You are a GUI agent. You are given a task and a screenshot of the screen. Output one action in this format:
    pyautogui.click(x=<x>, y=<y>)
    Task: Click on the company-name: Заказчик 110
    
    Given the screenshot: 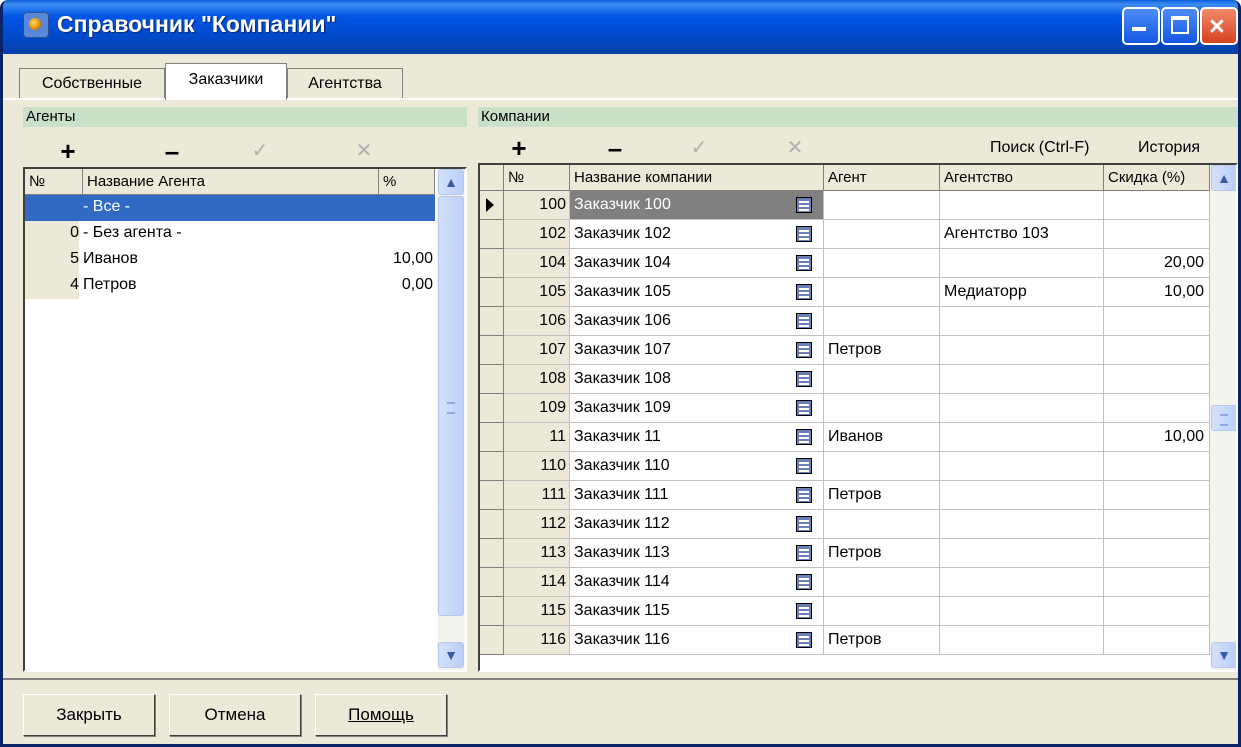 What is the action you would take?
    pyautogui.click(x=697, y=466)
    